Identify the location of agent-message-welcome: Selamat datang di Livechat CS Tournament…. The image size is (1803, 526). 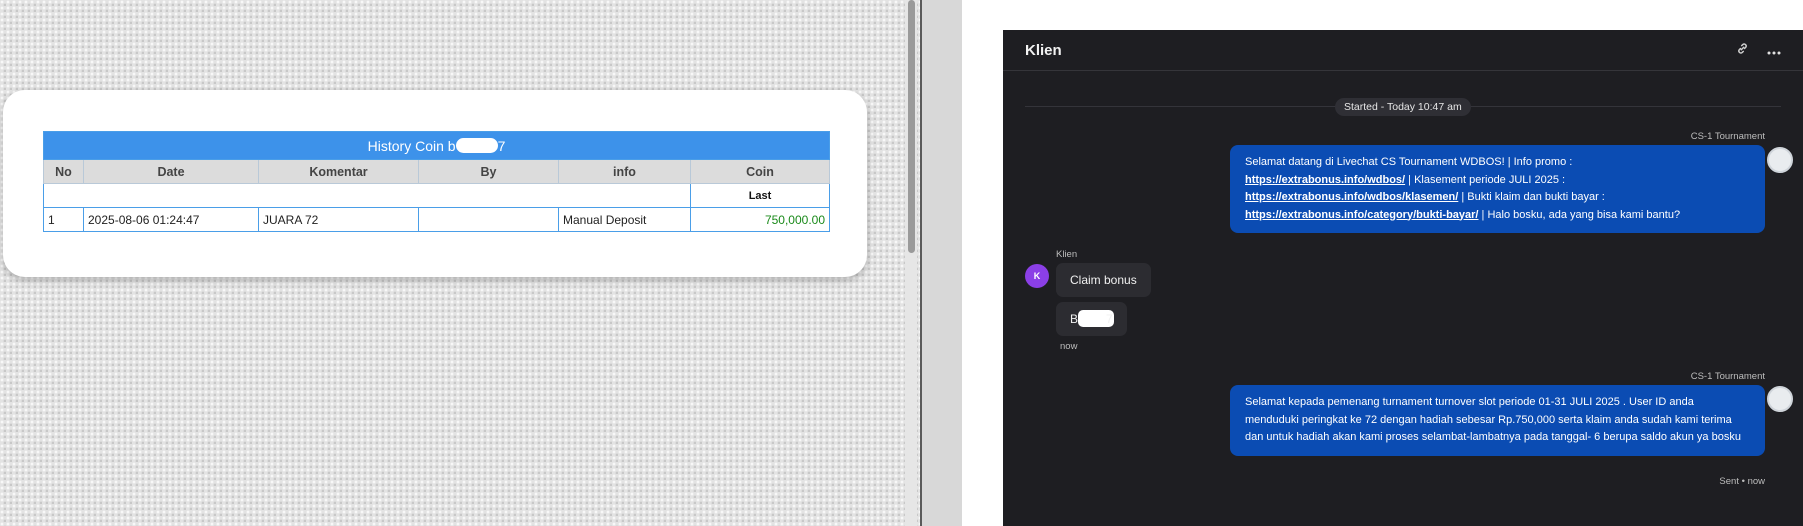
(1497, 189).